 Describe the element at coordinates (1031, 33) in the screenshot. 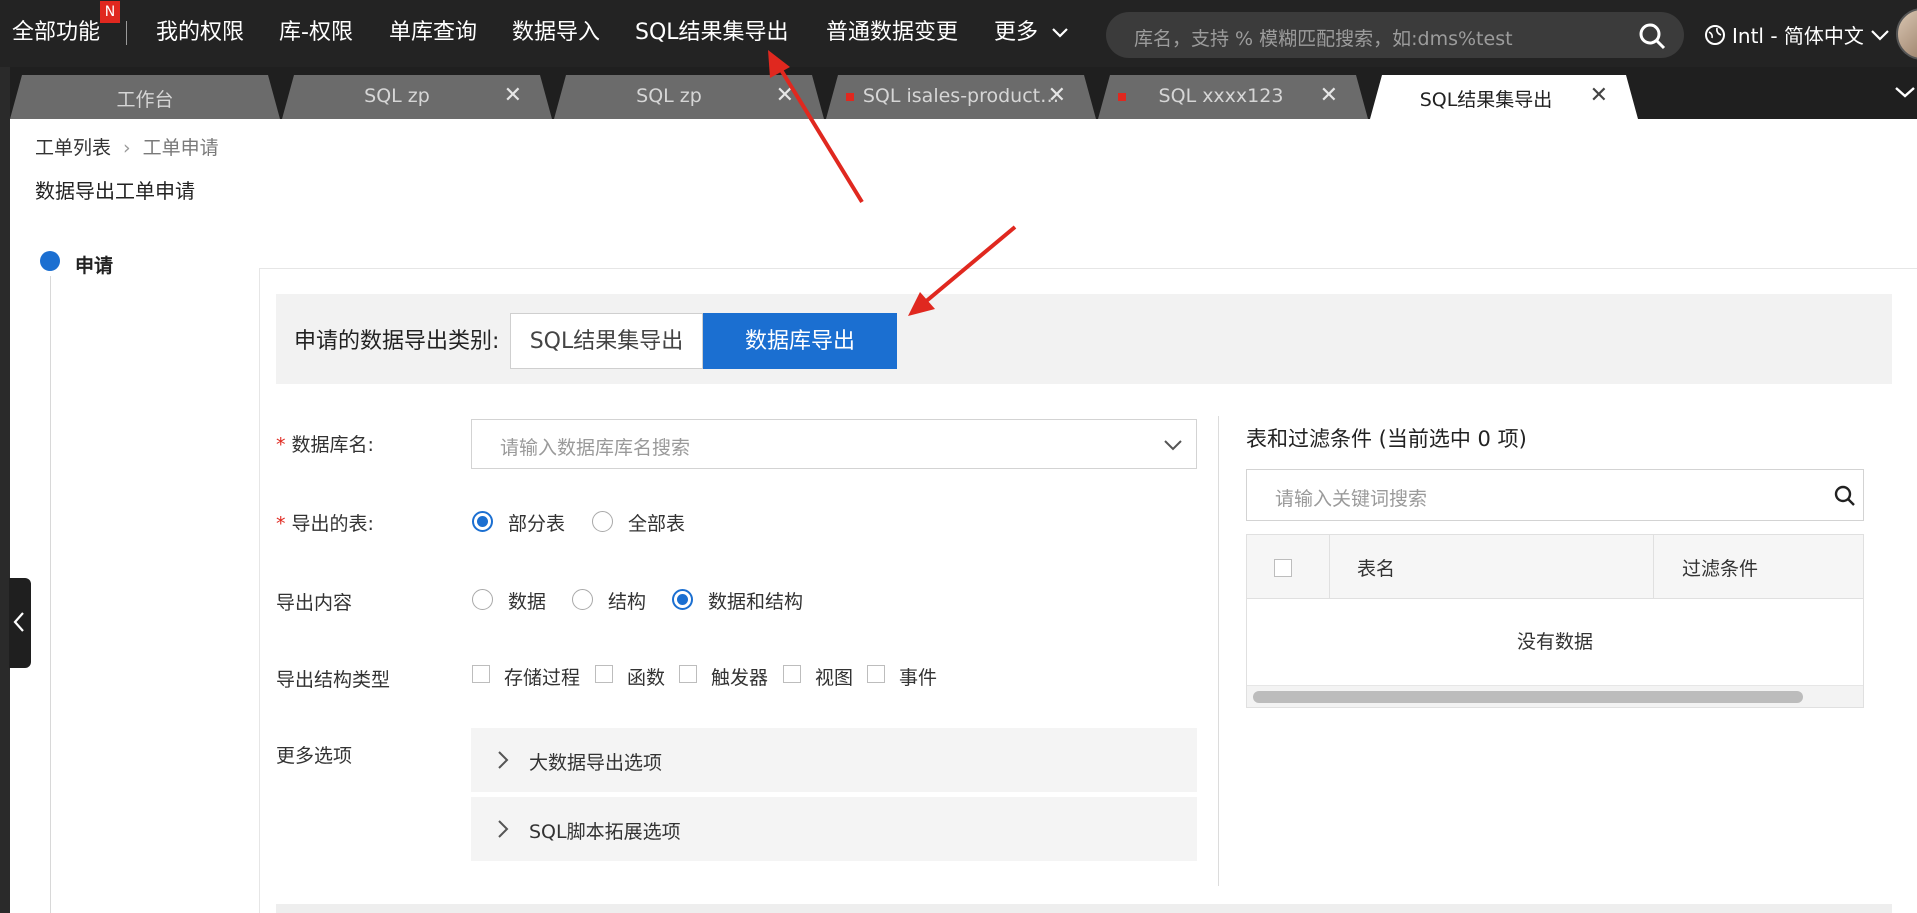

I see `nav-more: 更多` at that location.